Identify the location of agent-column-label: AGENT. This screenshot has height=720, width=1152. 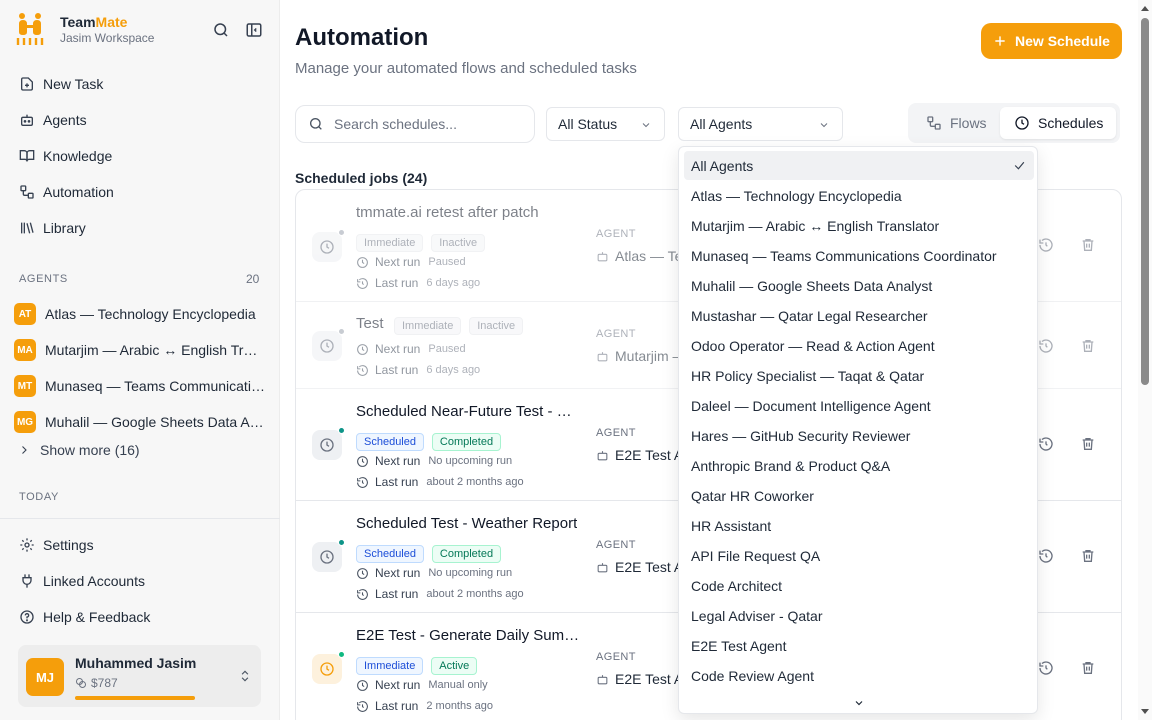
(616, 545).